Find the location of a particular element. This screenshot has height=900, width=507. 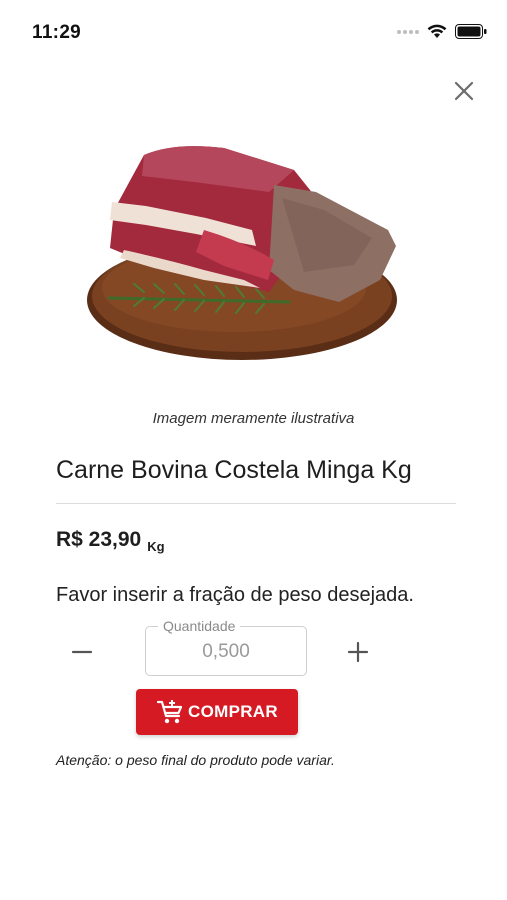

close-icon is located at coordinates (464, 91).